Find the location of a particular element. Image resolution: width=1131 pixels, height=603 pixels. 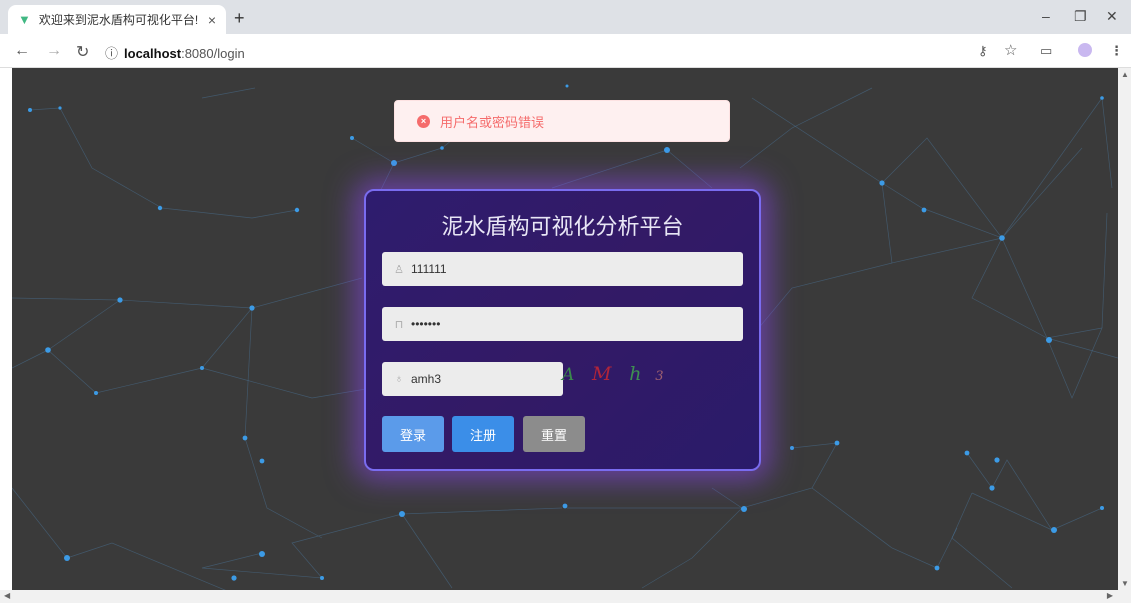

username-value: 111111 is located at coordinates (429, 269).